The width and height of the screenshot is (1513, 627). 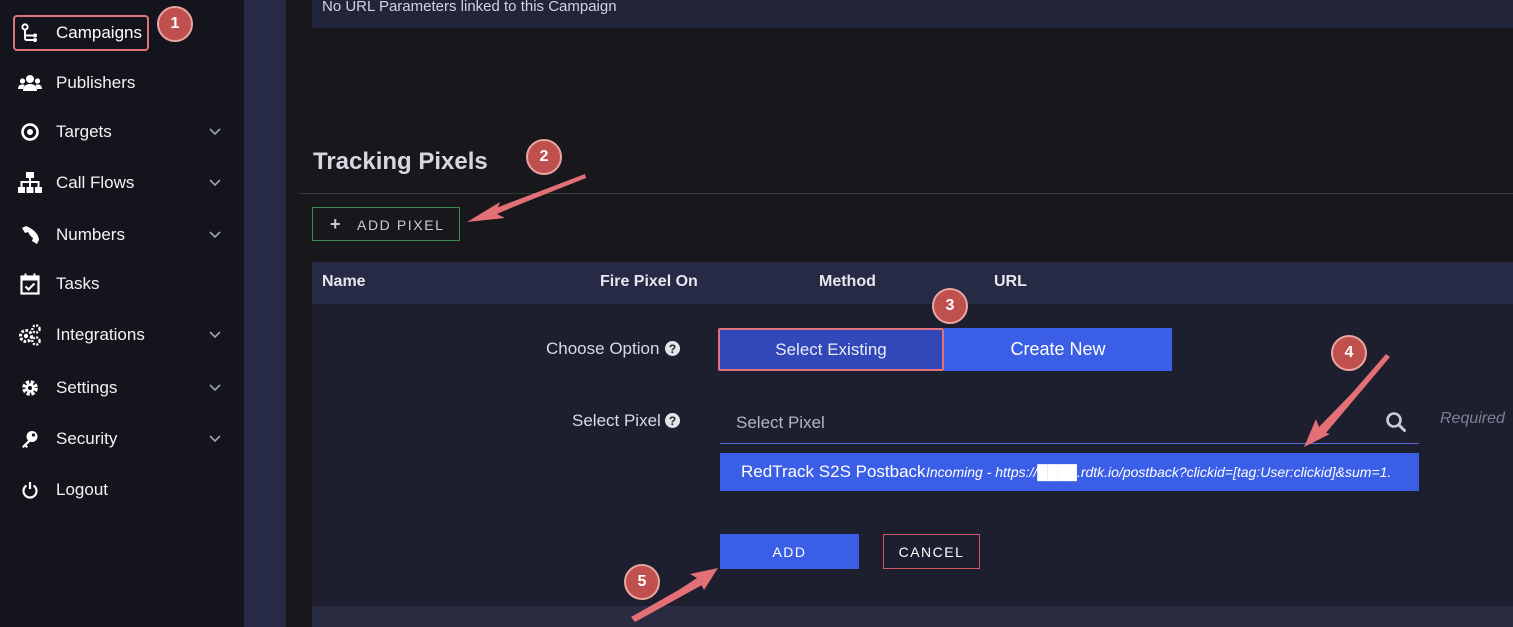 What do you see at coordinates (950, 306) in the screenshot?
I see `annotation-badge: 3` at bounding box center [950, 306].